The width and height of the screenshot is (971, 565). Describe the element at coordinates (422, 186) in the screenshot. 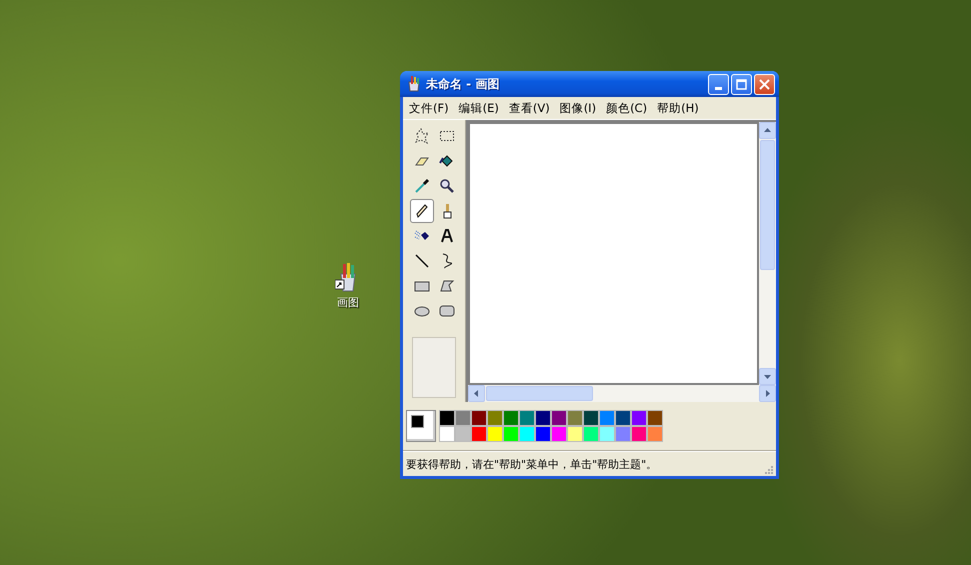

I see `eyedropper-icon` at that location.